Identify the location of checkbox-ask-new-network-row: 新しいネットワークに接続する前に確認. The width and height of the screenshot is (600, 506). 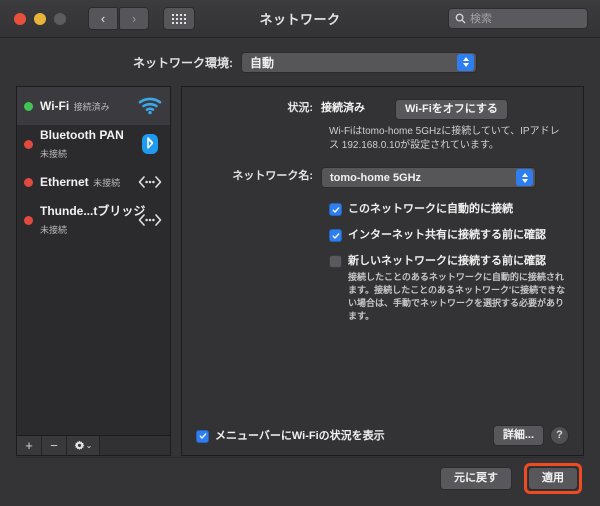
(449, 261).